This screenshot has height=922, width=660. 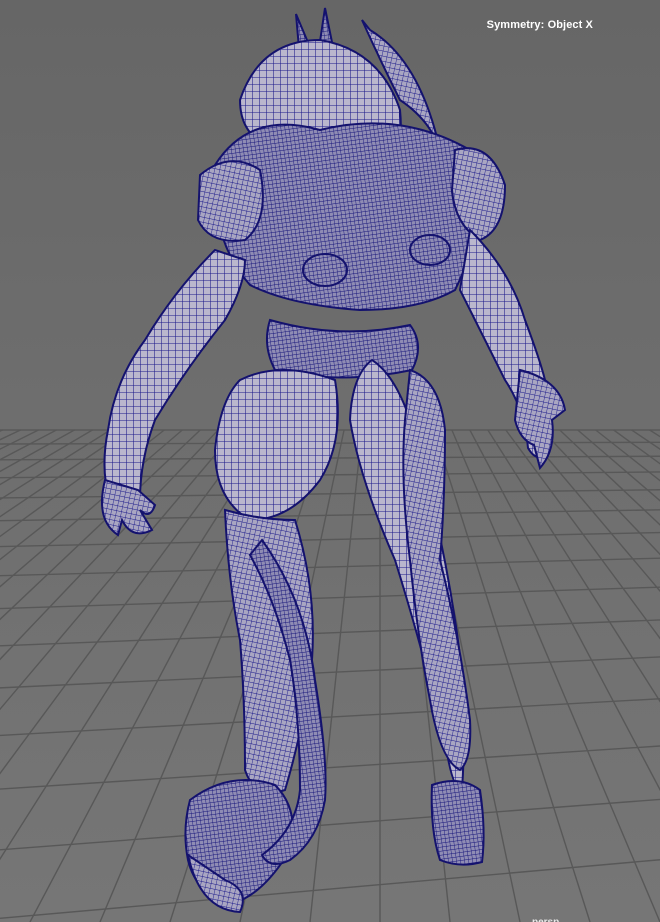 What do you see at coordinates (437, 570) in the screenshot?
I see `right-leg` at bounding box center [437, 570].